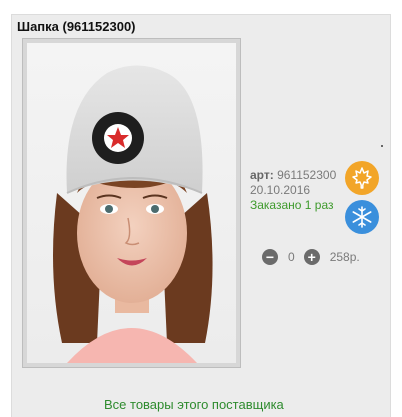 The height and width of the screenshot is (417, 402). I want to click on article-value: 961152300, so click(307, 175).